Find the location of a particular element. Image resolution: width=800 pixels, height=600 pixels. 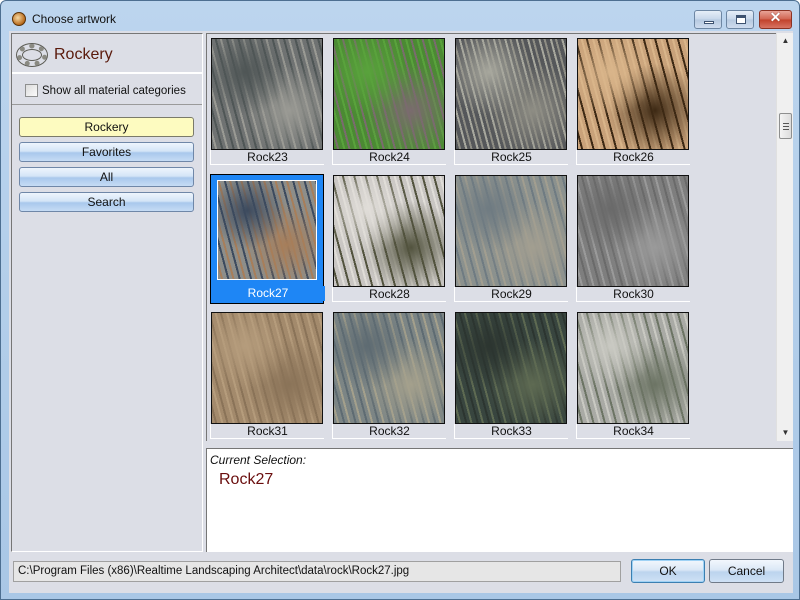

artwork-tile: Rock31 is located at coordinates (267, 376).